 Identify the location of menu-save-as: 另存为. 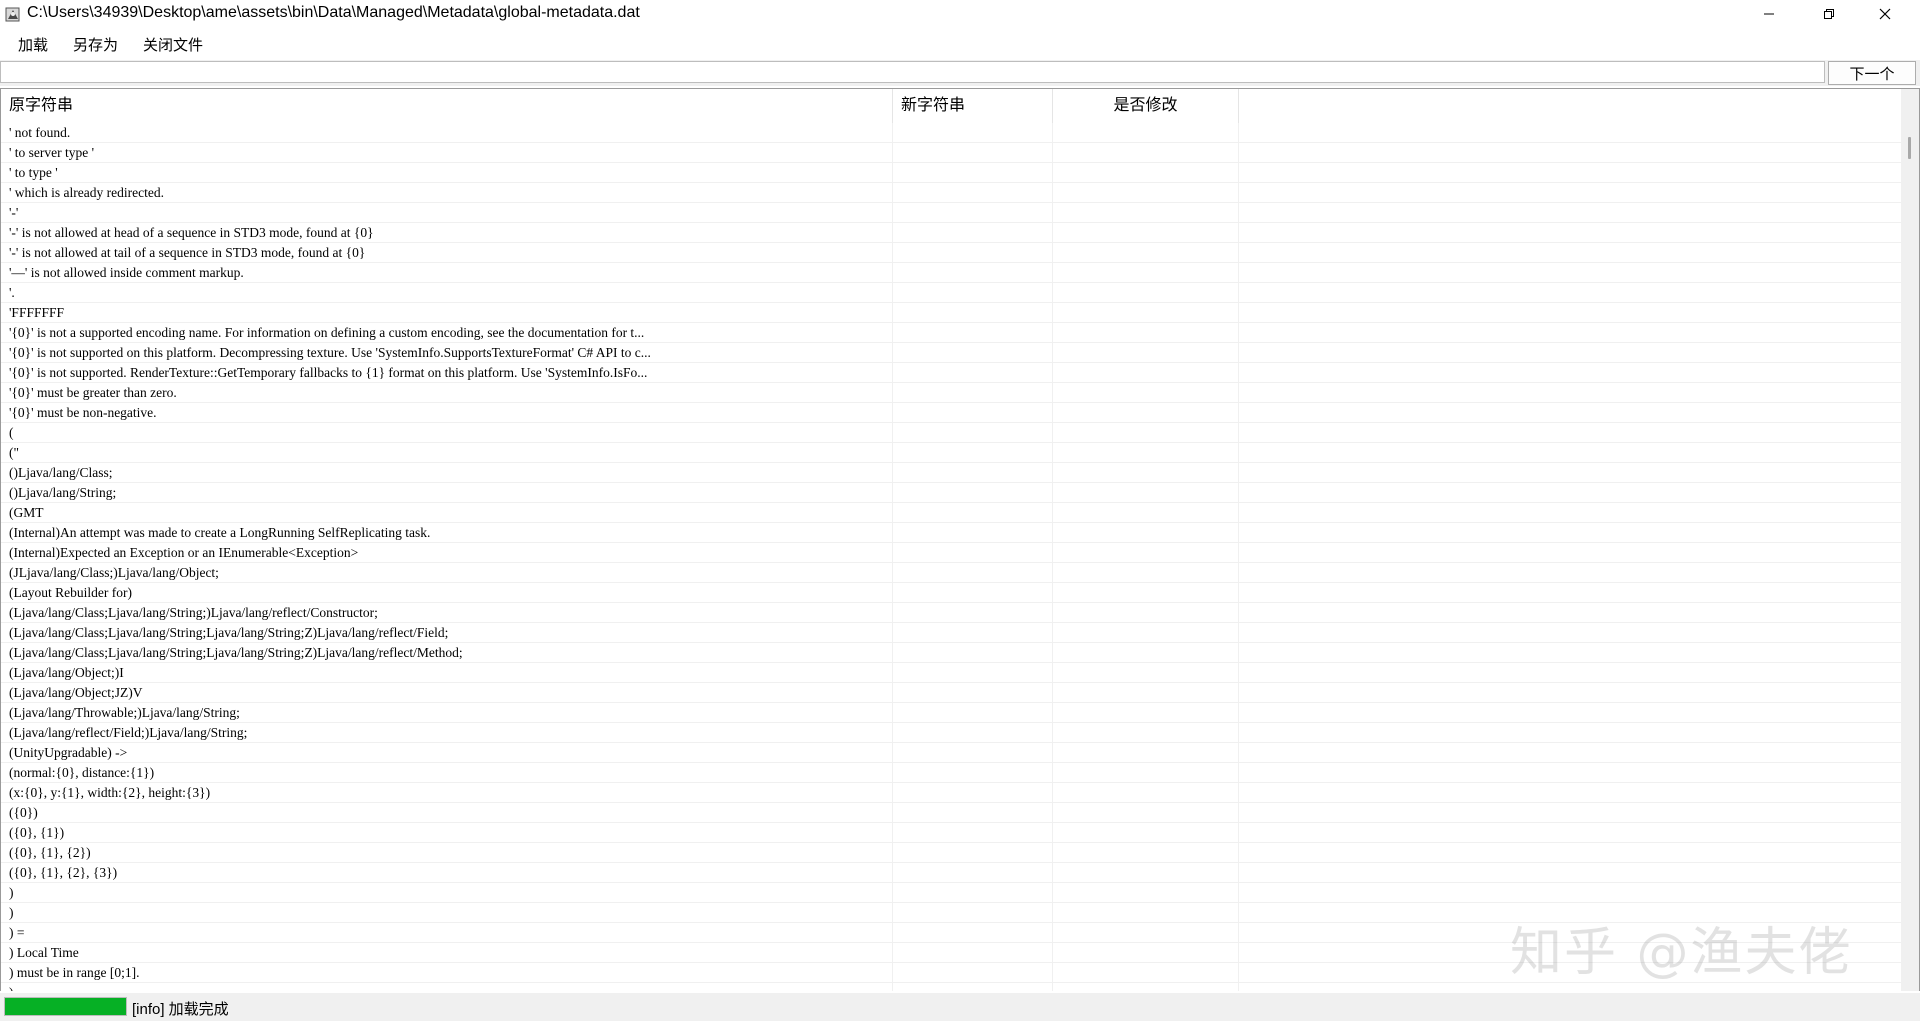
(95, 44).